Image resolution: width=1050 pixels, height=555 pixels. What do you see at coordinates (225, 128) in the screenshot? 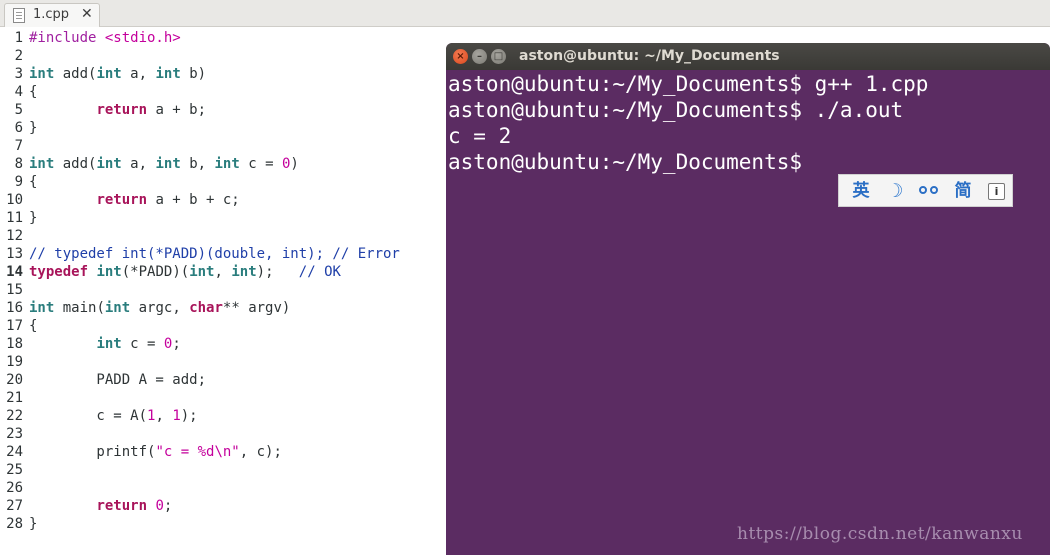
I see `code-line: 6}` at bounding box center [225, 128].